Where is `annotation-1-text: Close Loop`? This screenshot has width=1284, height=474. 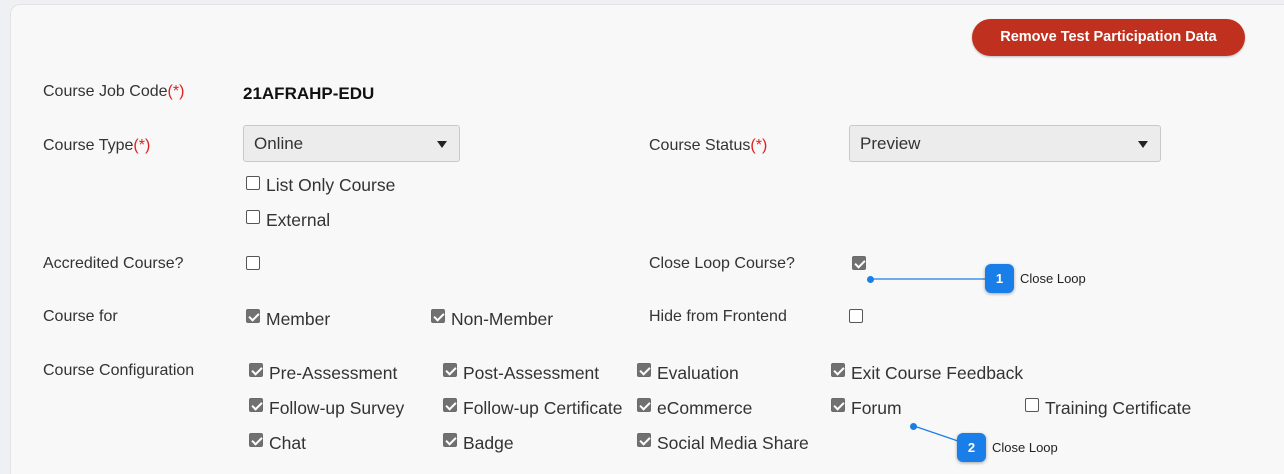 annotation-1-text: Close Loop is located at coordinates (1053, 278).